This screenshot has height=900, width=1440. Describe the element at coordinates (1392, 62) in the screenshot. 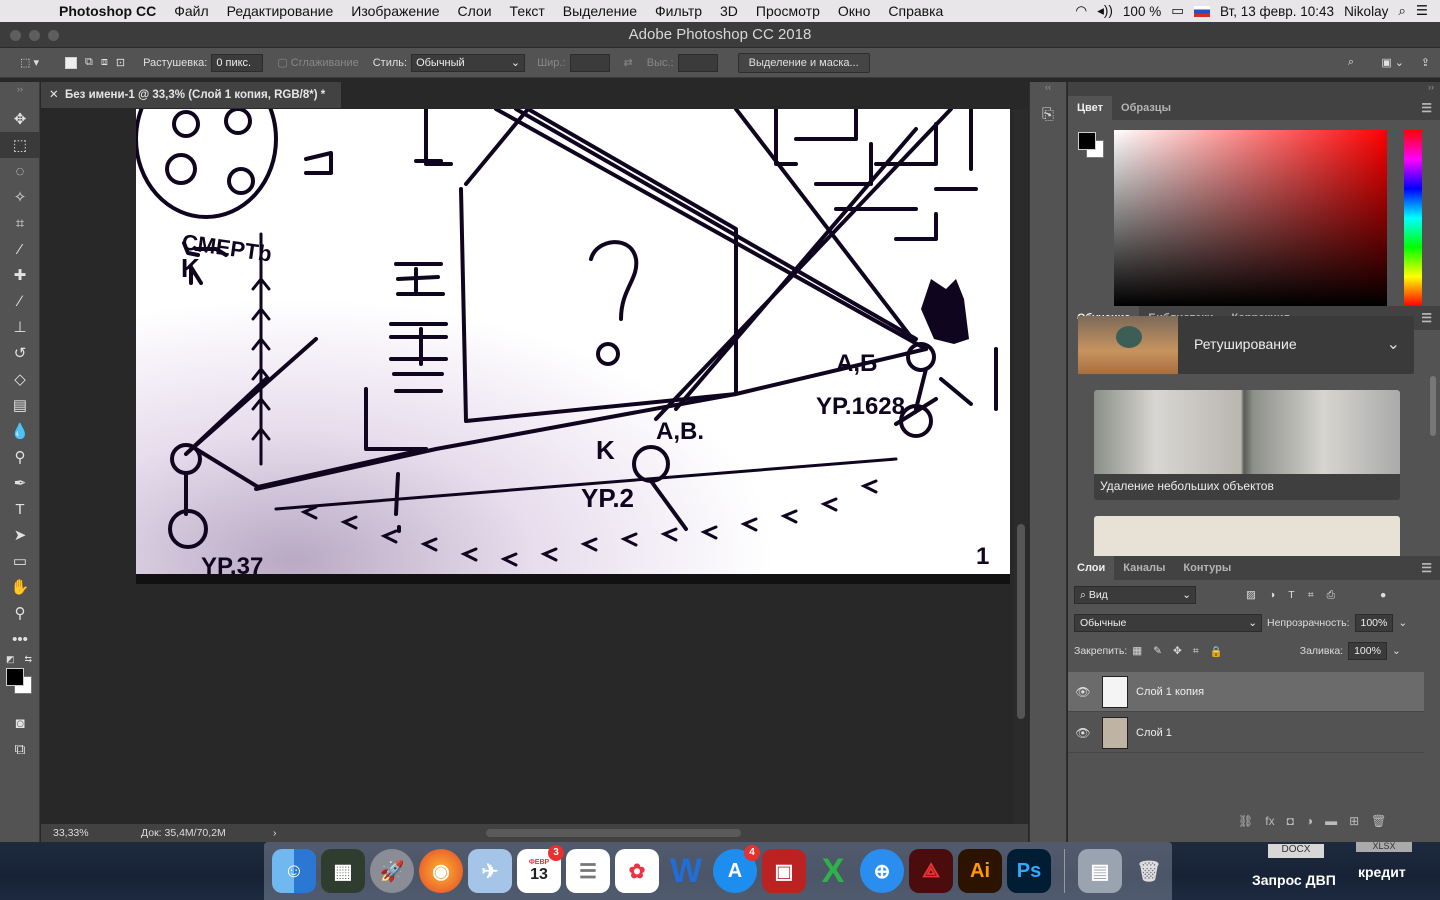

I see `workspace-icon: ▣ ⌄` at that location.